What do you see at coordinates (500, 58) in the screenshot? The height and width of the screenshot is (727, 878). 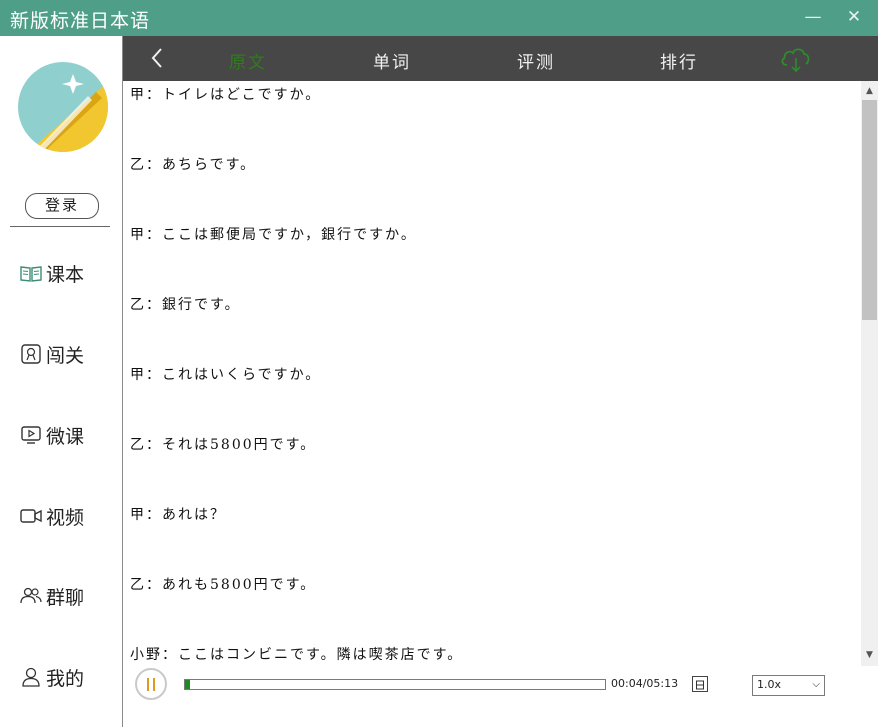 I see `tab-bar: 原文 单词 评测 排行` at bounding box center [500, 58].